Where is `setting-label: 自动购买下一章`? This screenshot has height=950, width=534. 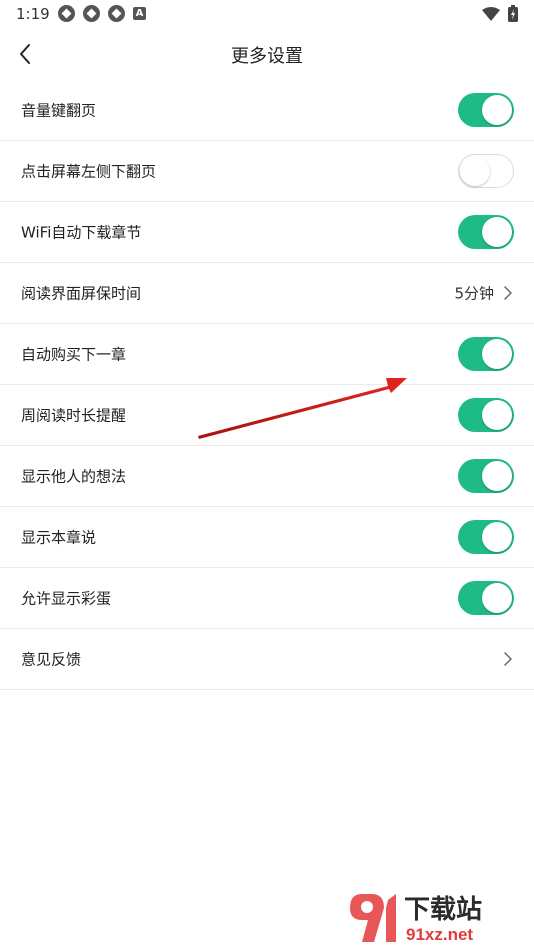 setting-label: 自动购买下一章 is located at coordinates (74, 354).